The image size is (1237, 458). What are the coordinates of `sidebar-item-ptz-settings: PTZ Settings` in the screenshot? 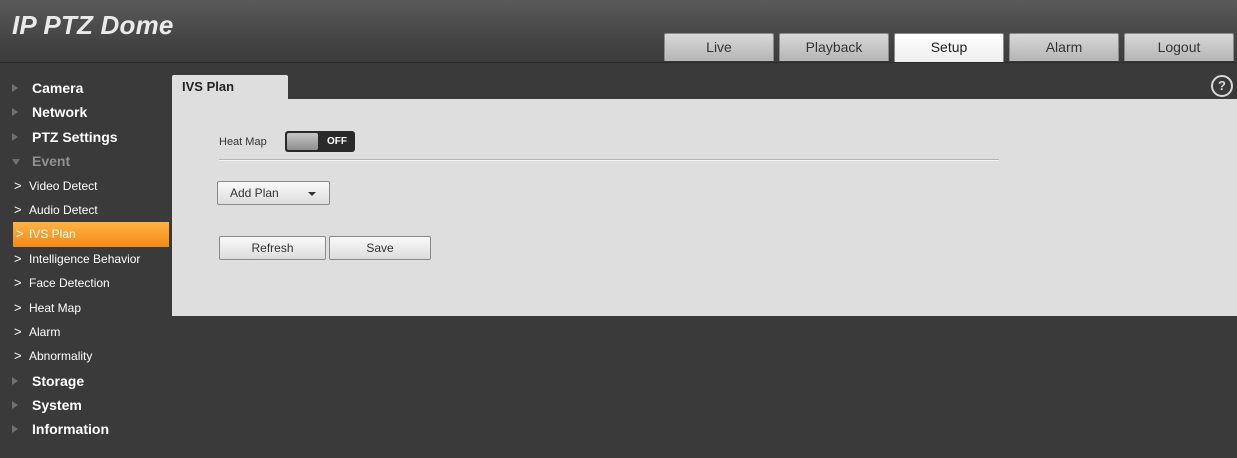 It's located at (84, 137).